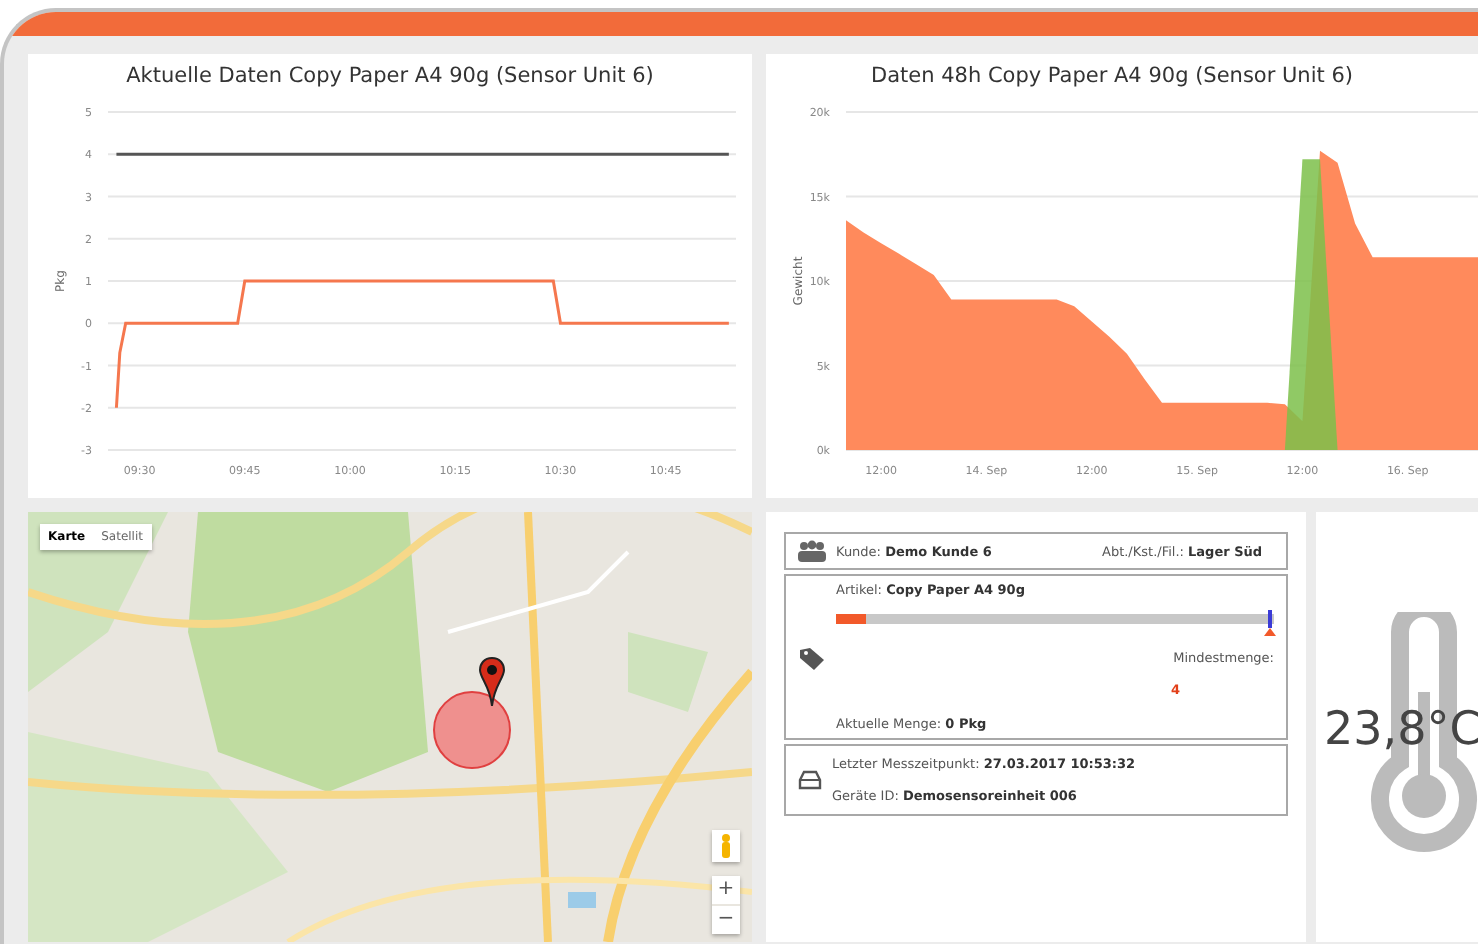 This screenshot has height=944, width=1478. Describe the element at coordinates (726, 890) in the screenshot. I see `zoom-in-button: +` at that location.